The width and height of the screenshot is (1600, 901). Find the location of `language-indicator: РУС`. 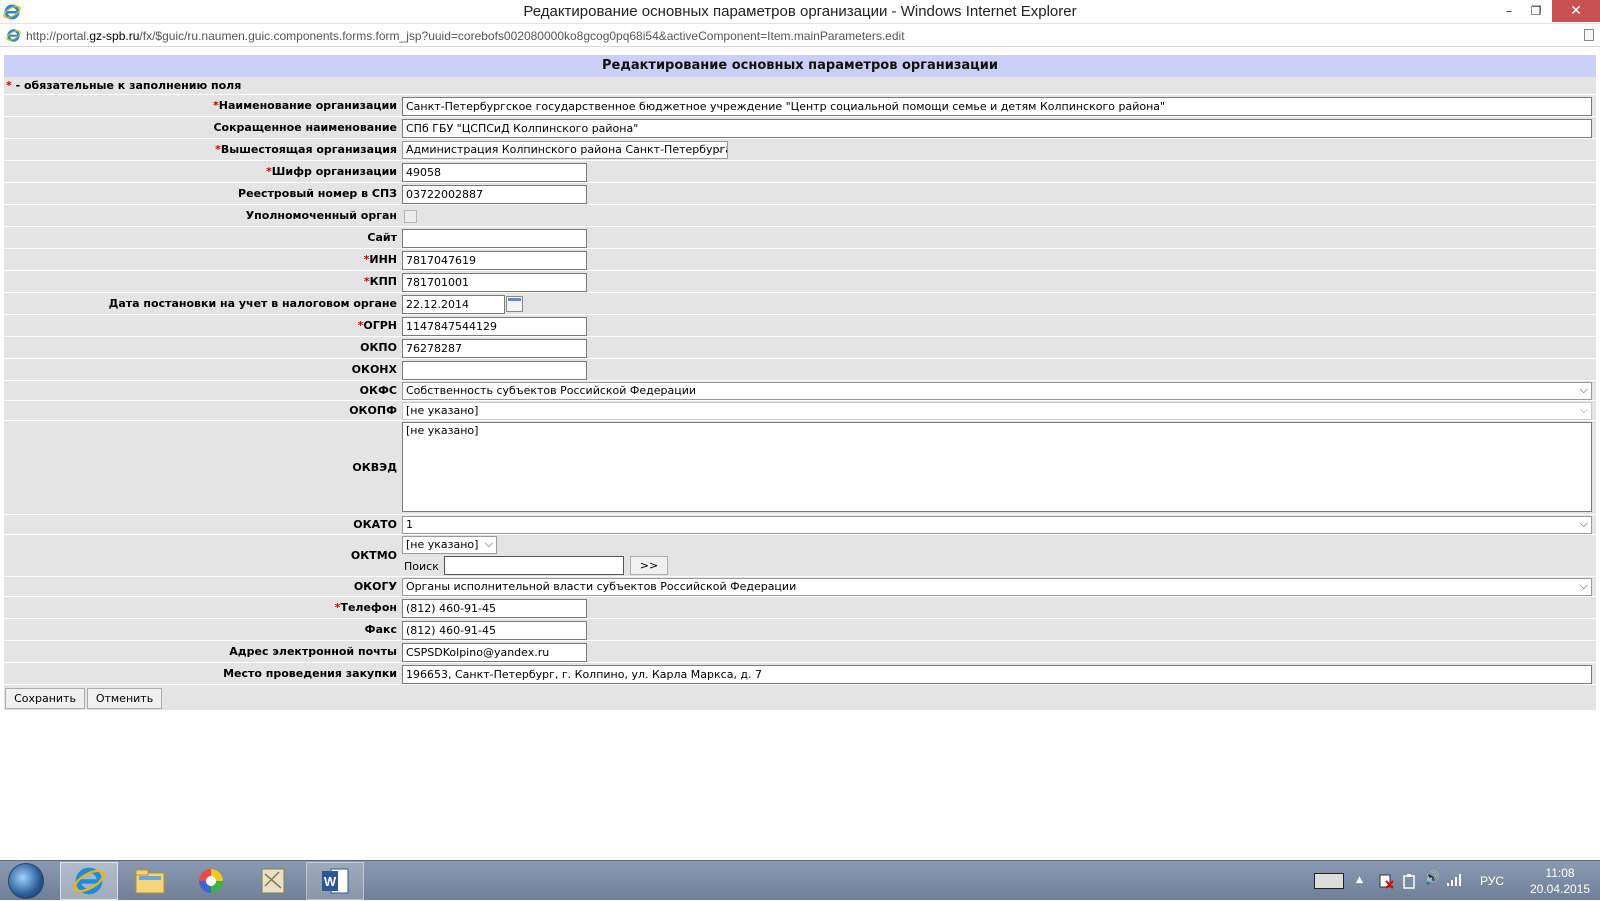

language-indicator: РУС is located at coordinates (1492, 881).